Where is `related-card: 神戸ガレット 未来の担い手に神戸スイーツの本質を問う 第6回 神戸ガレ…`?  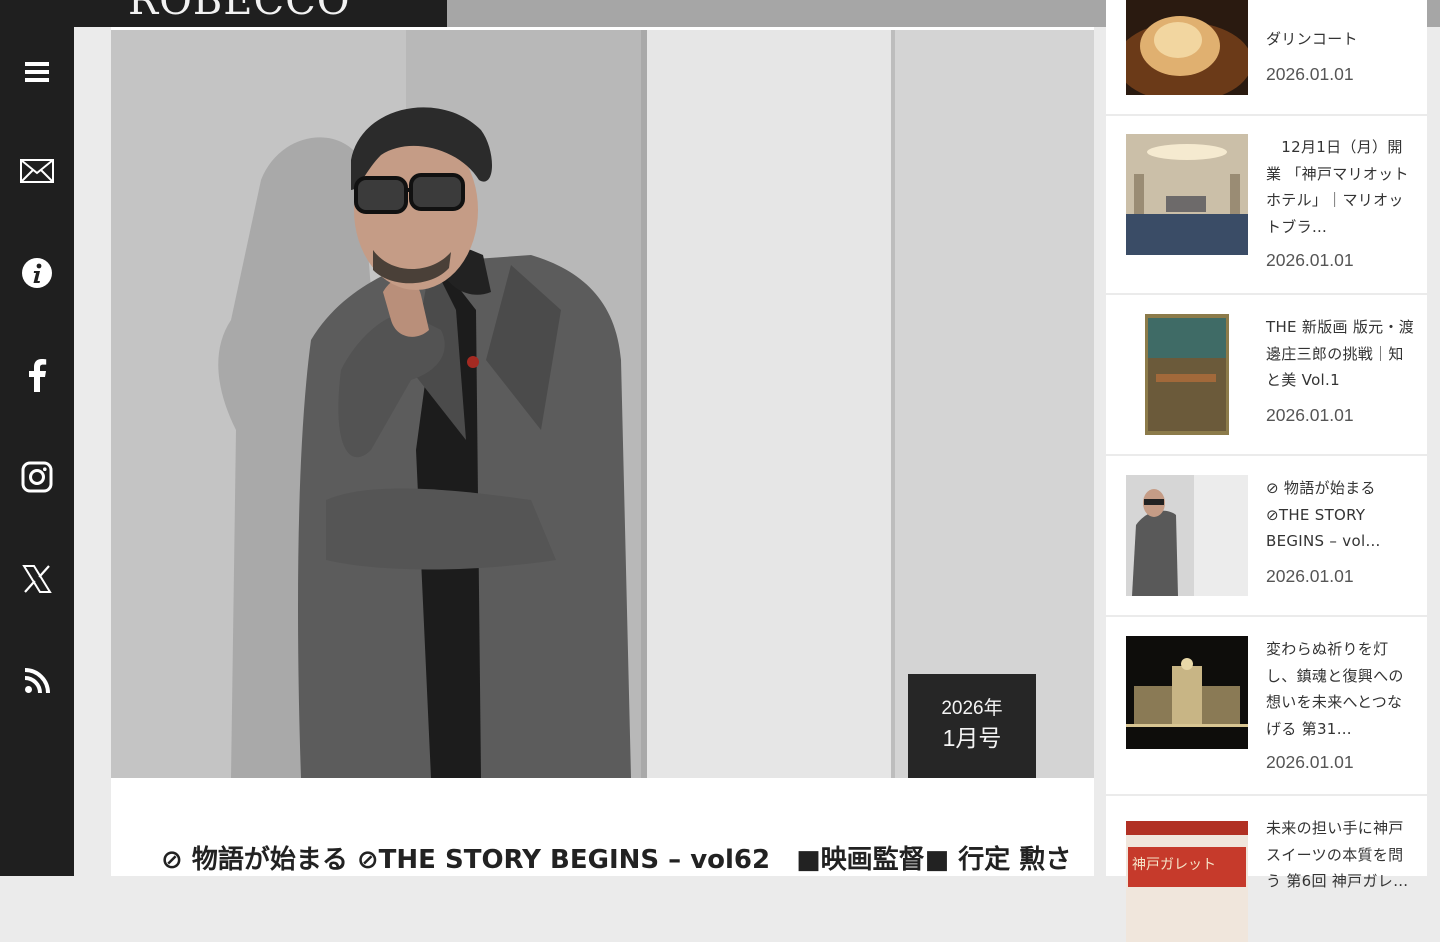 related-card: 神戸ガレット 未来の担い手に神戸スイーツの本質を問う 第6回 神戸ガレ… is located at coordinates (1266, 869).